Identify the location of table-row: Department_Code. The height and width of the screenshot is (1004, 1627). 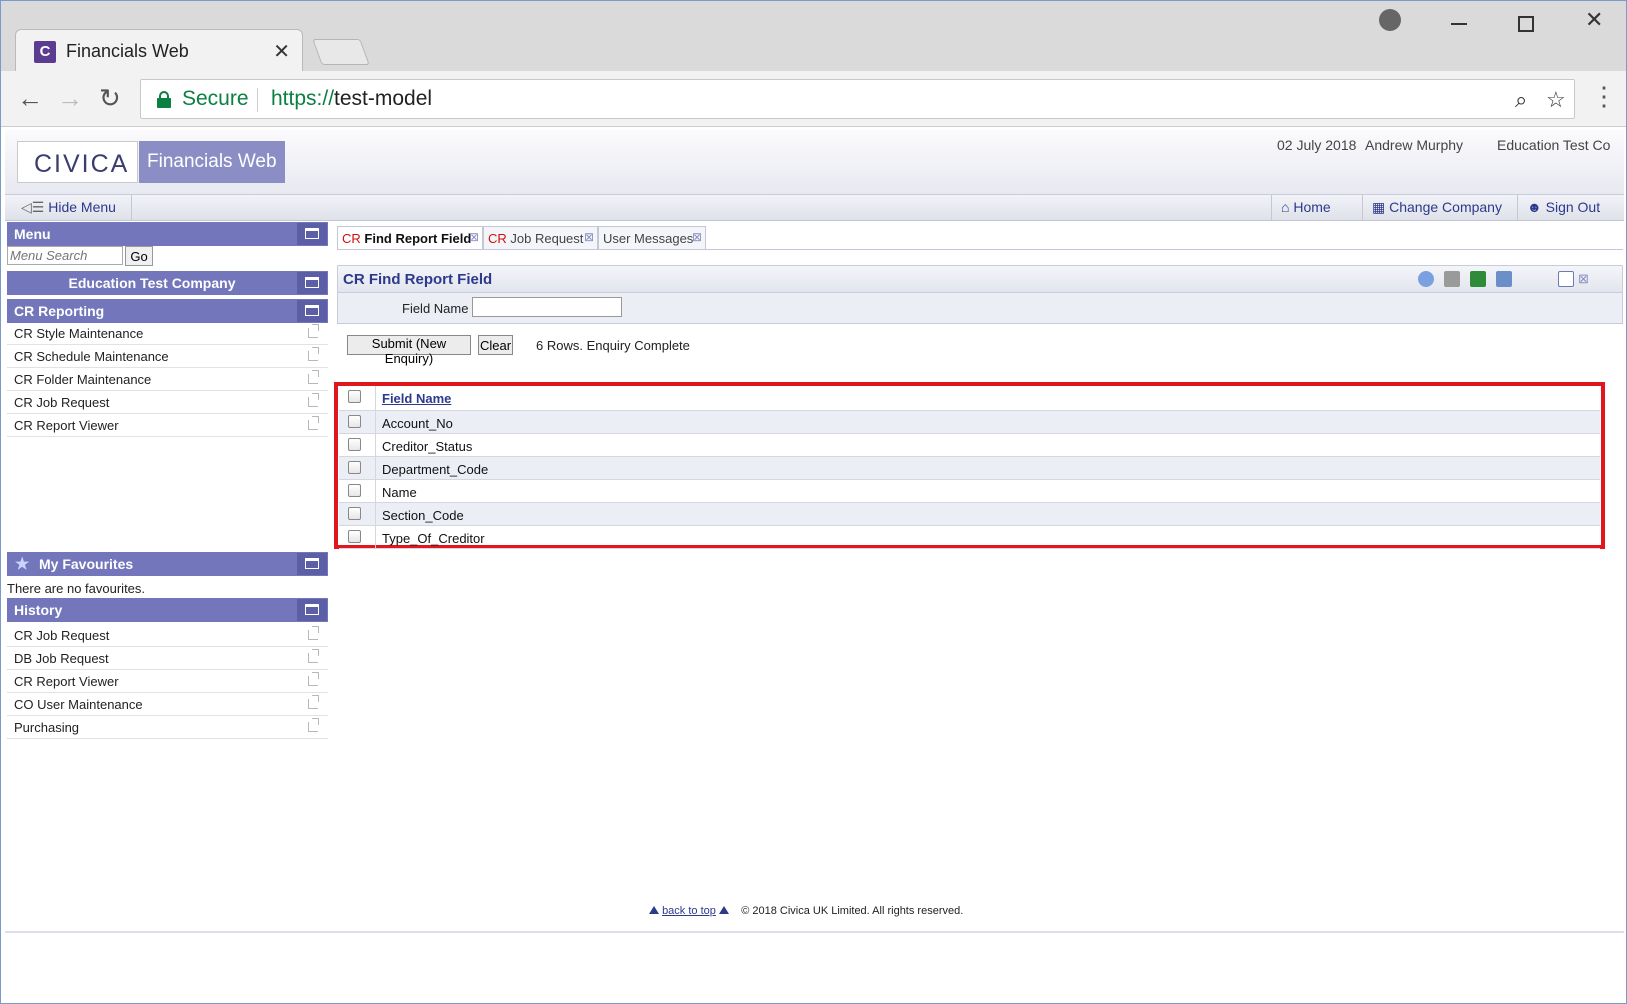
(969, 468).